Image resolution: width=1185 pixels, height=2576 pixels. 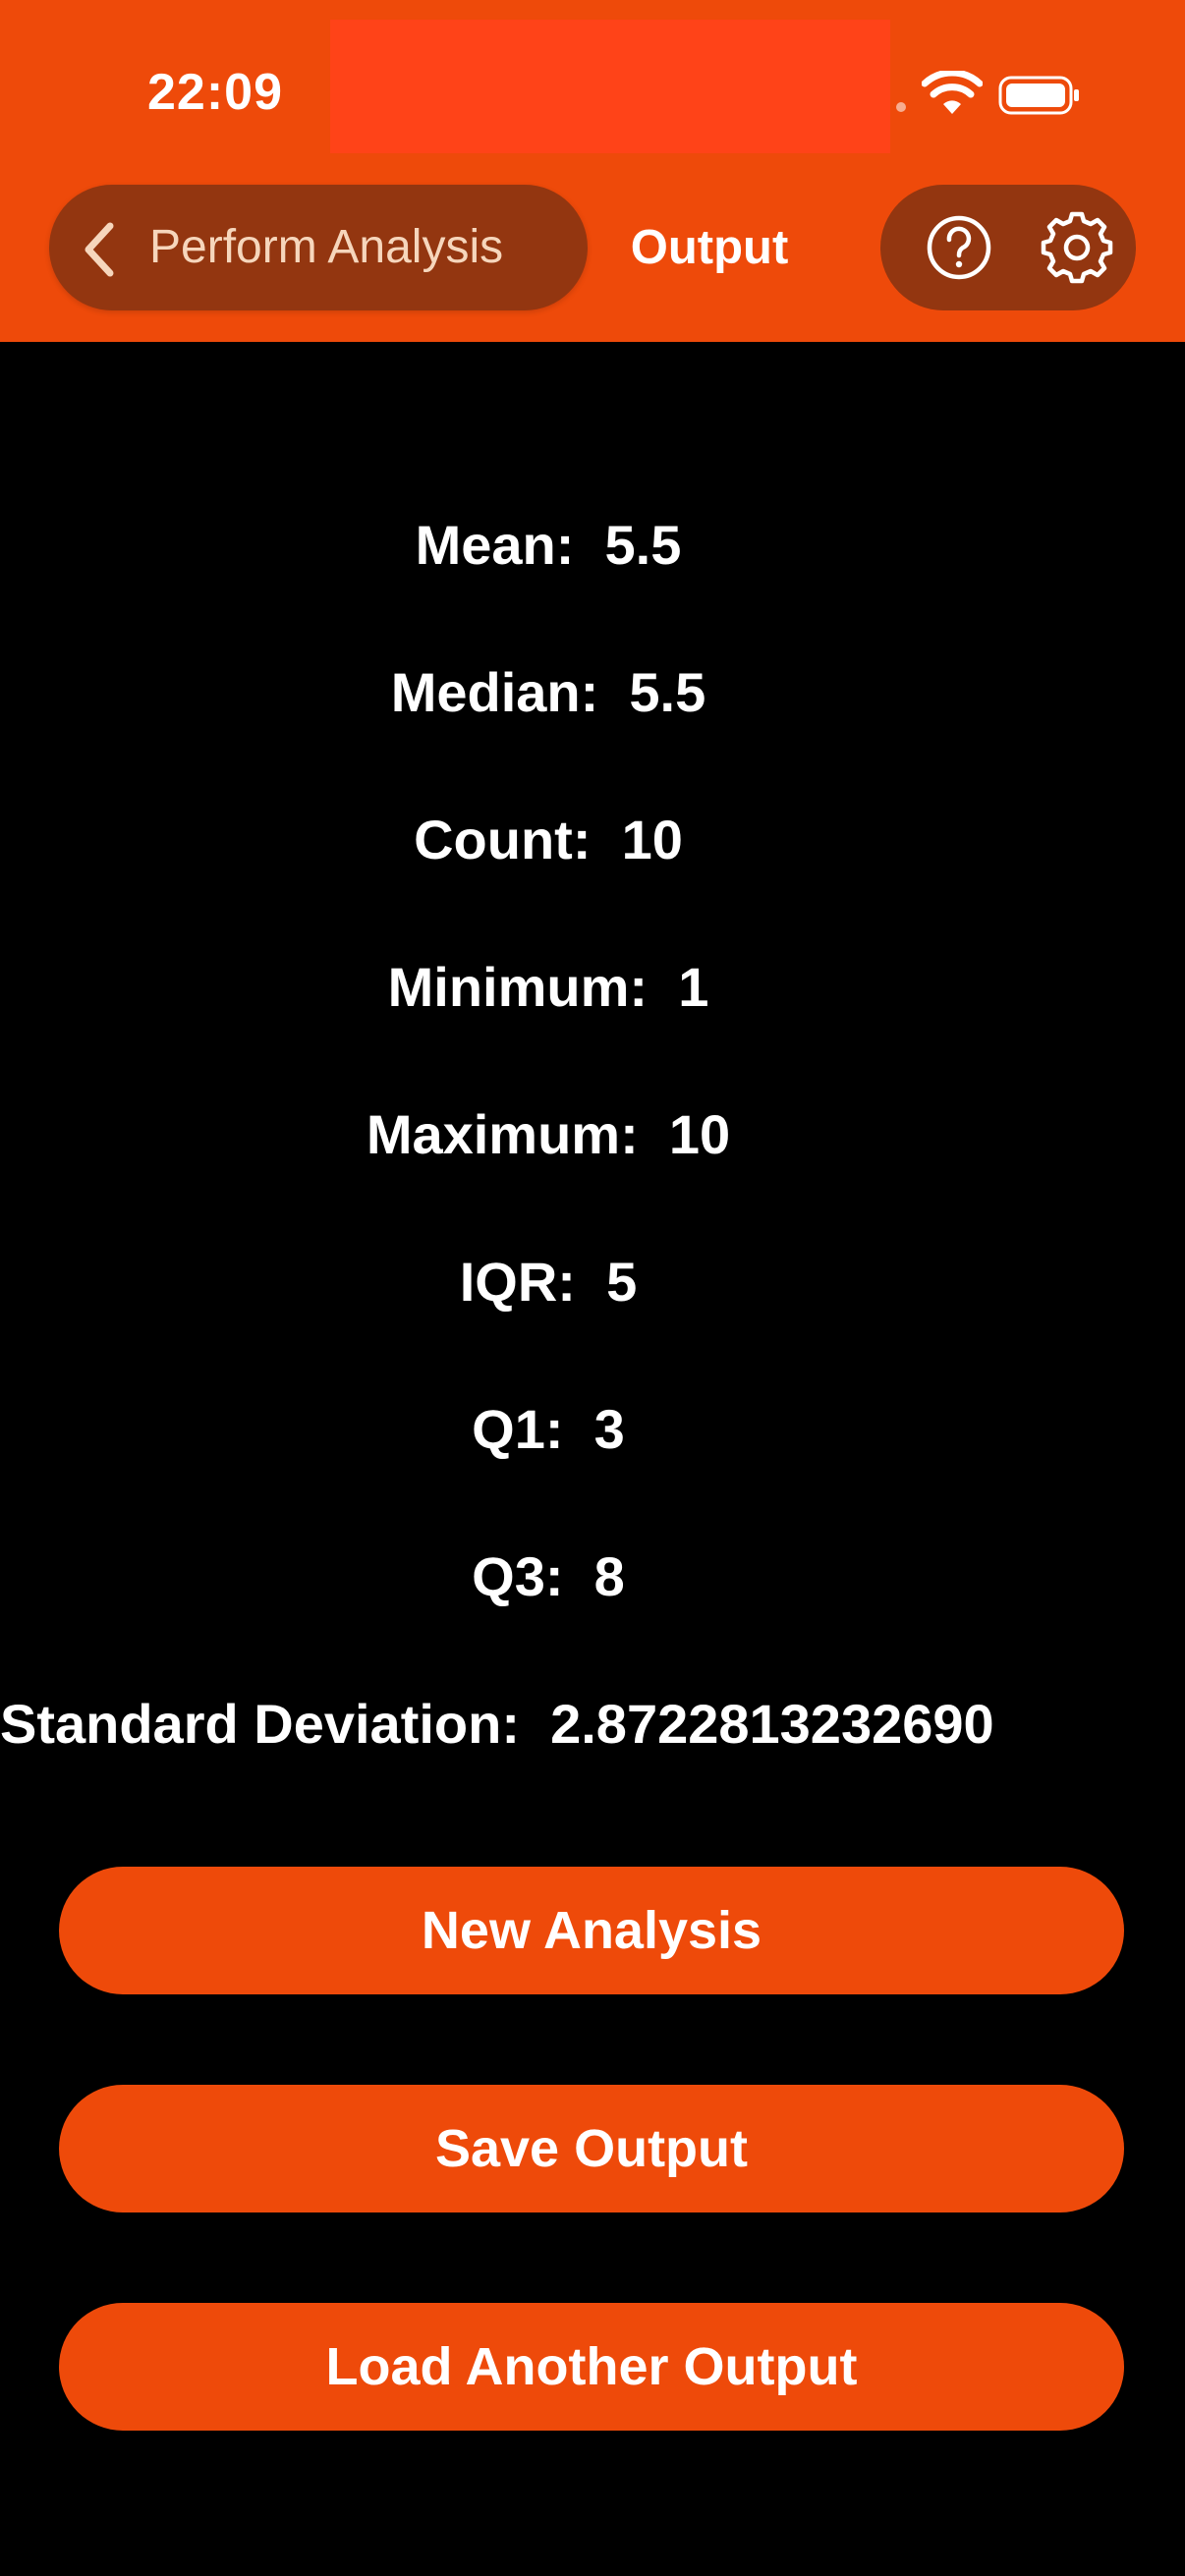 What do you see at coordinates (959, 247) in the screenshot?
I see `question-circle-icon` at bounding box center [959, 247].